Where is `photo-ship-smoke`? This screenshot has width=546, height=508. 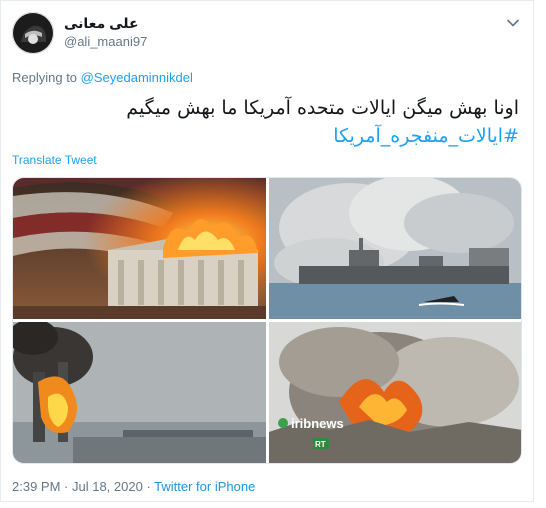 photo-ship-smoke is located at coordinates (395, 248).